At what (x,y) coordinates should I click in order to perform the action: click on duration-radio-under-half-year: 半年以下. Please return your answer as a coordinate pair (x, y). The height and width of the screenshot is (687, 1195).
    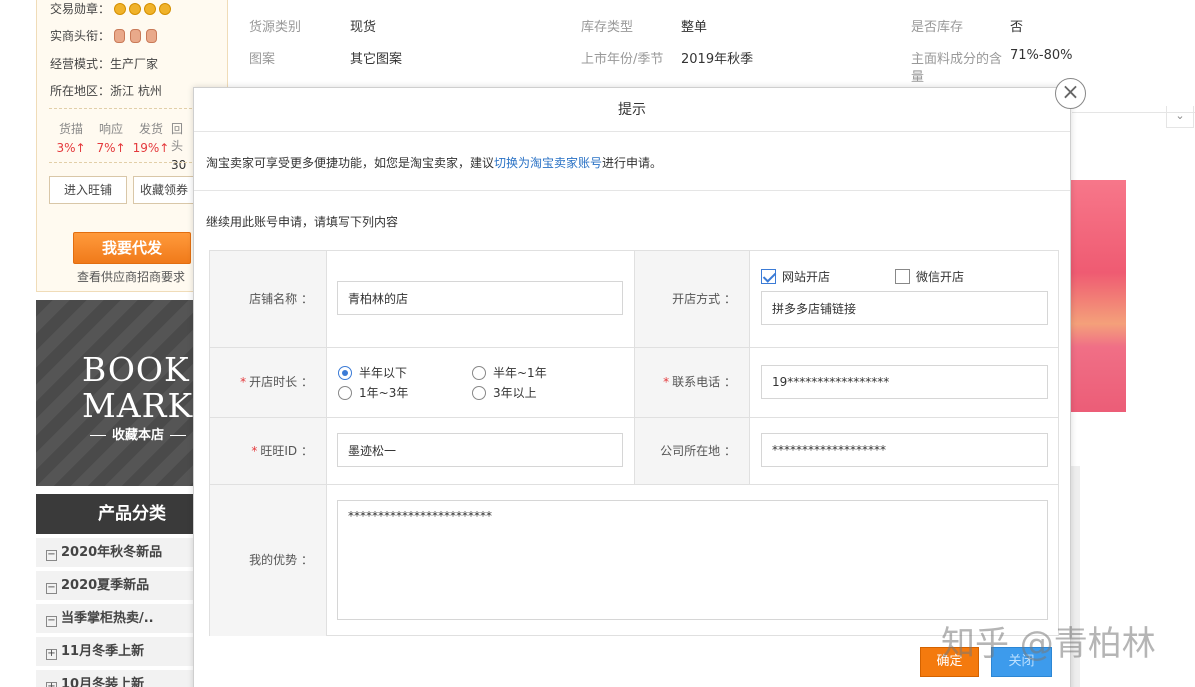
    Looking at the image, I should click on (372, 372).